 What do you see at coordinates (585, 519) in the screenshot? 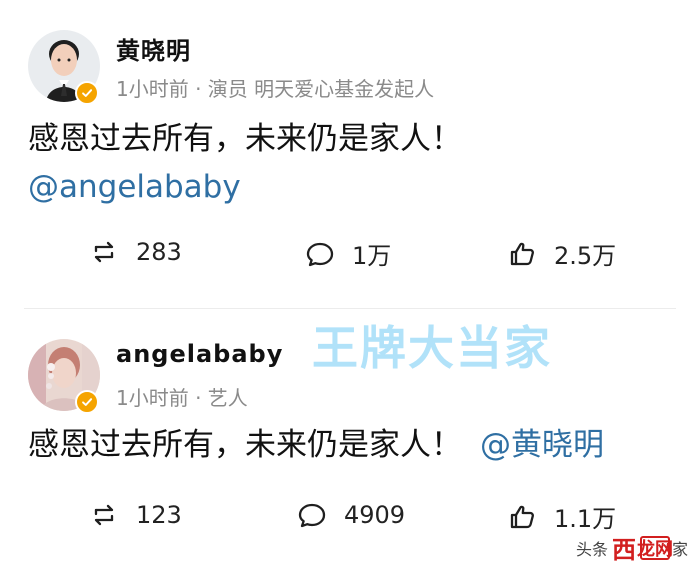
I see `like-count: 1.1万` at bounding box center [585, 519].